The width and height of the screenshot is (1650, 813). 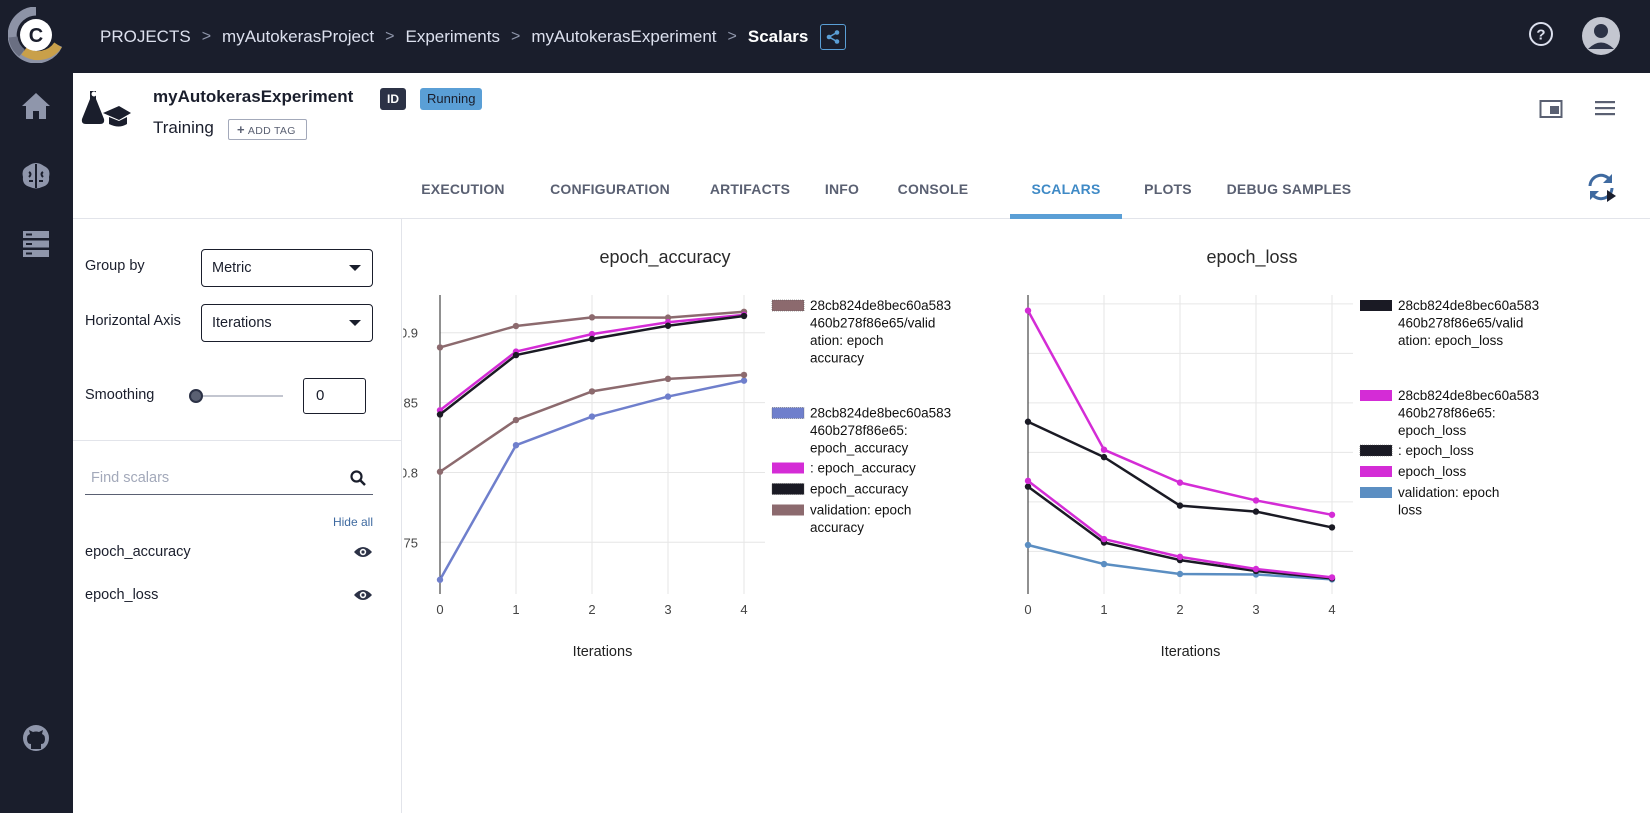 I want to click on tab-execution: EXECUTION, so click(x=463, y=189).